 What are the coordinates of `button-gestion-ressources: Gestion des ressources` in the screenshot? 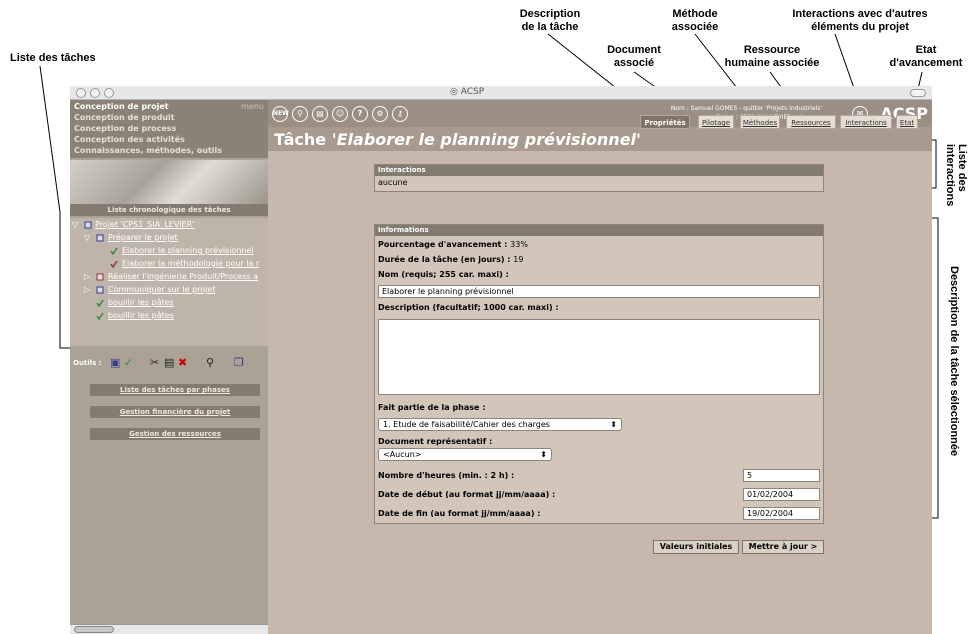 It's located at (175, 434).